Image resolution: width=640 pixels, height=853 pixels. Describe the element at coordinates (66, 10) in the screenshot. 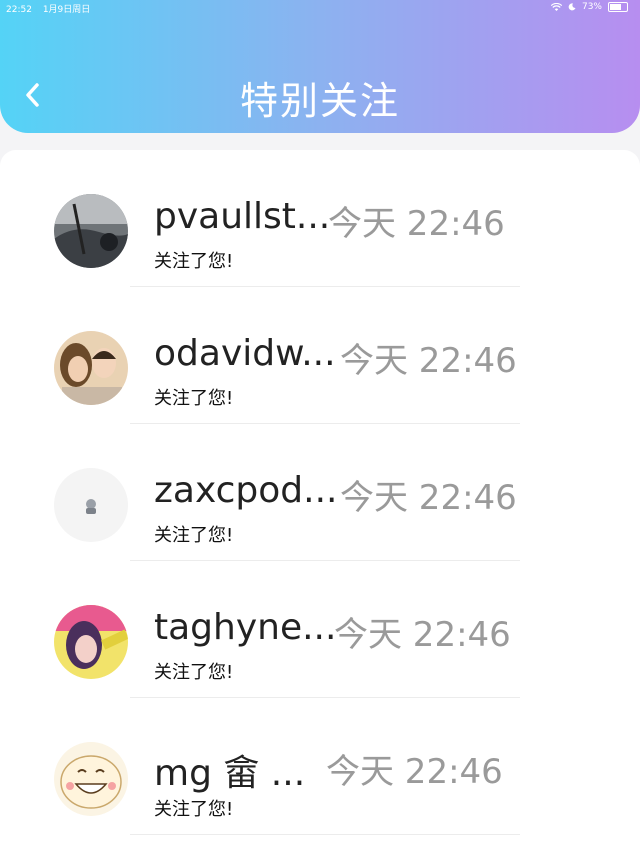

I see `status-date: 1月9日周日` at that location.